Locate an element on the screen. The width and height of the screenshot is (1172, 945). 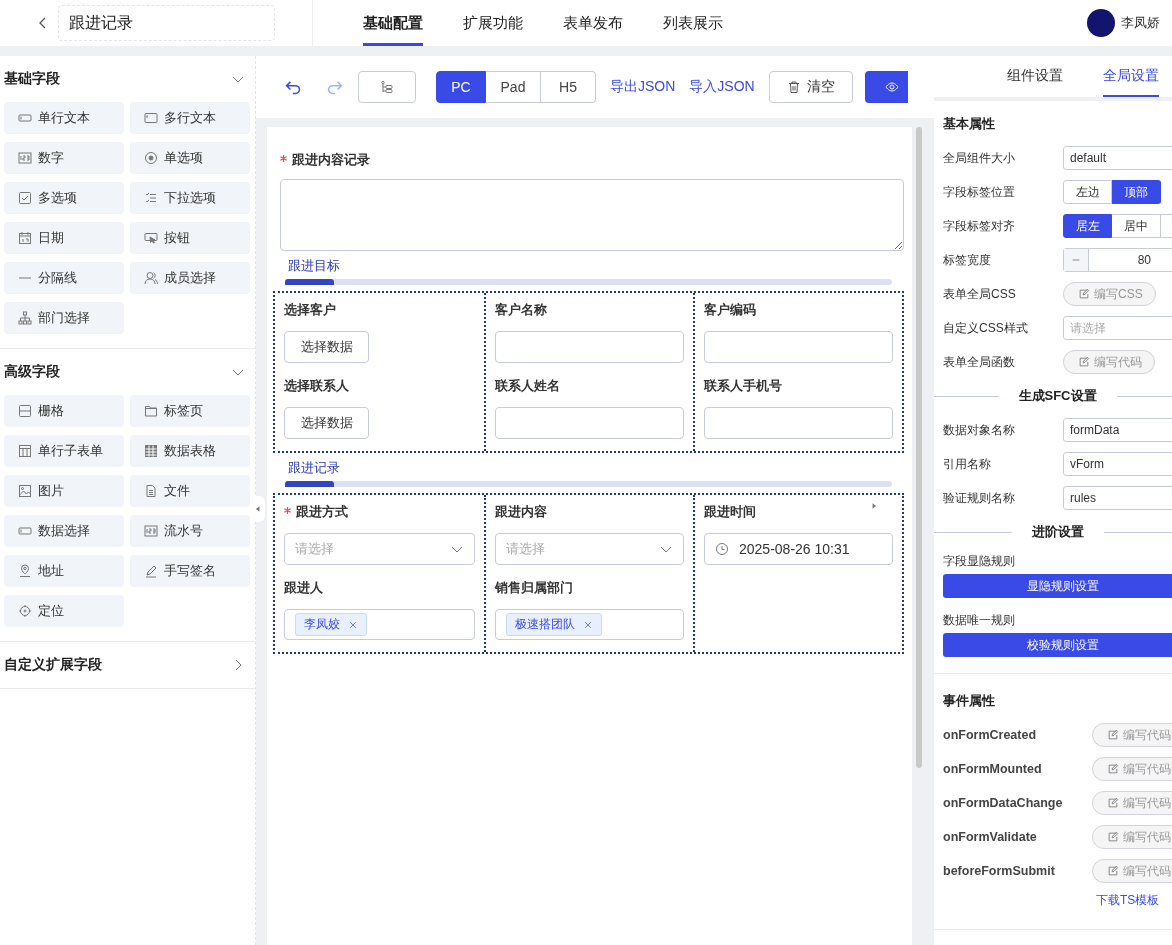
field-palette-item: 手写签名 is located at coordinates (190, 571).